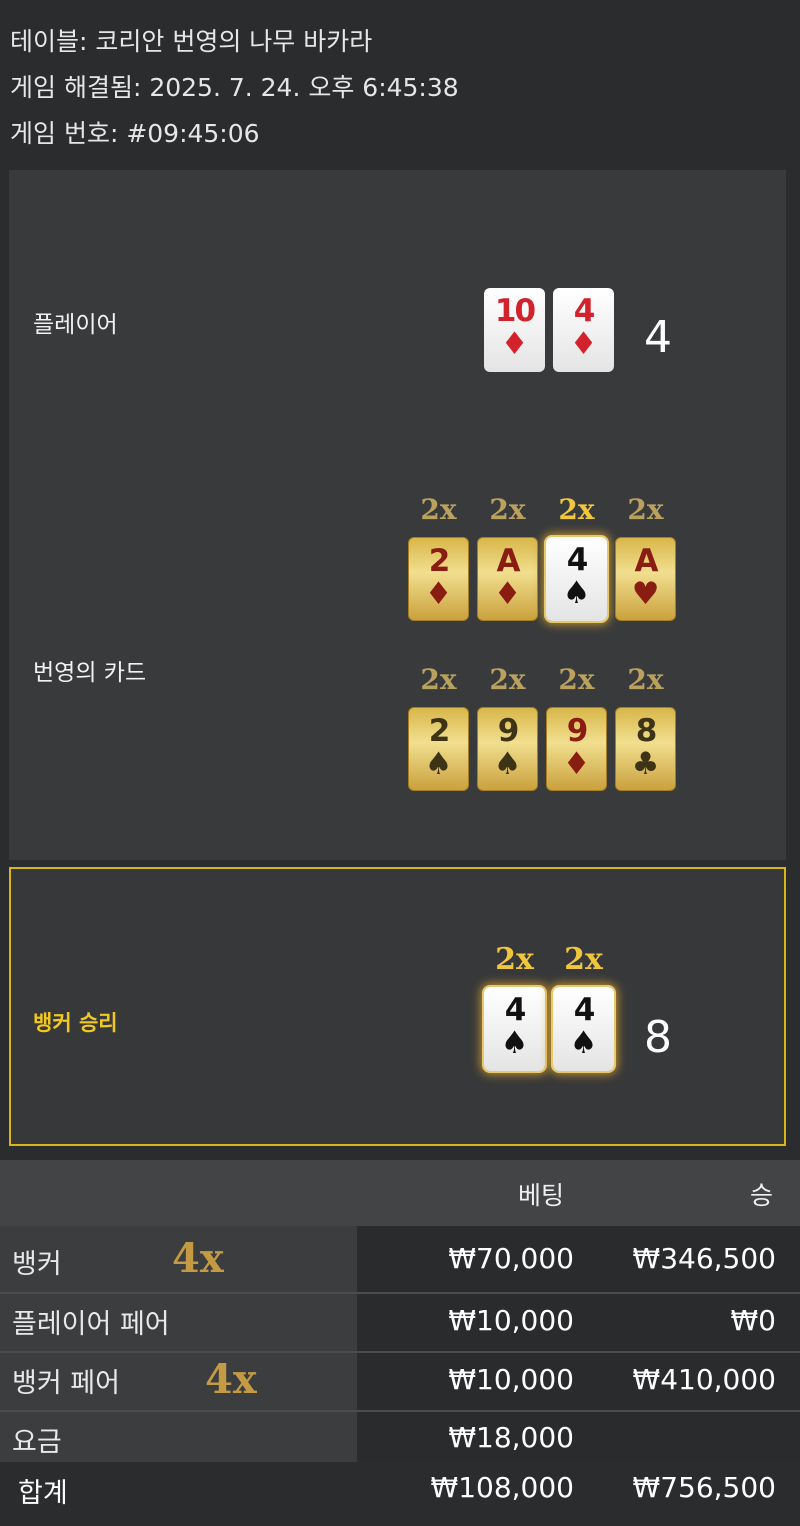 The image size is (800, 1526). What do you see at coordinates (400, 1494) in the screenshot?
I see `total-row: 합계 ₩108,000 ₩756,500` at bounding box center [400, 1494].